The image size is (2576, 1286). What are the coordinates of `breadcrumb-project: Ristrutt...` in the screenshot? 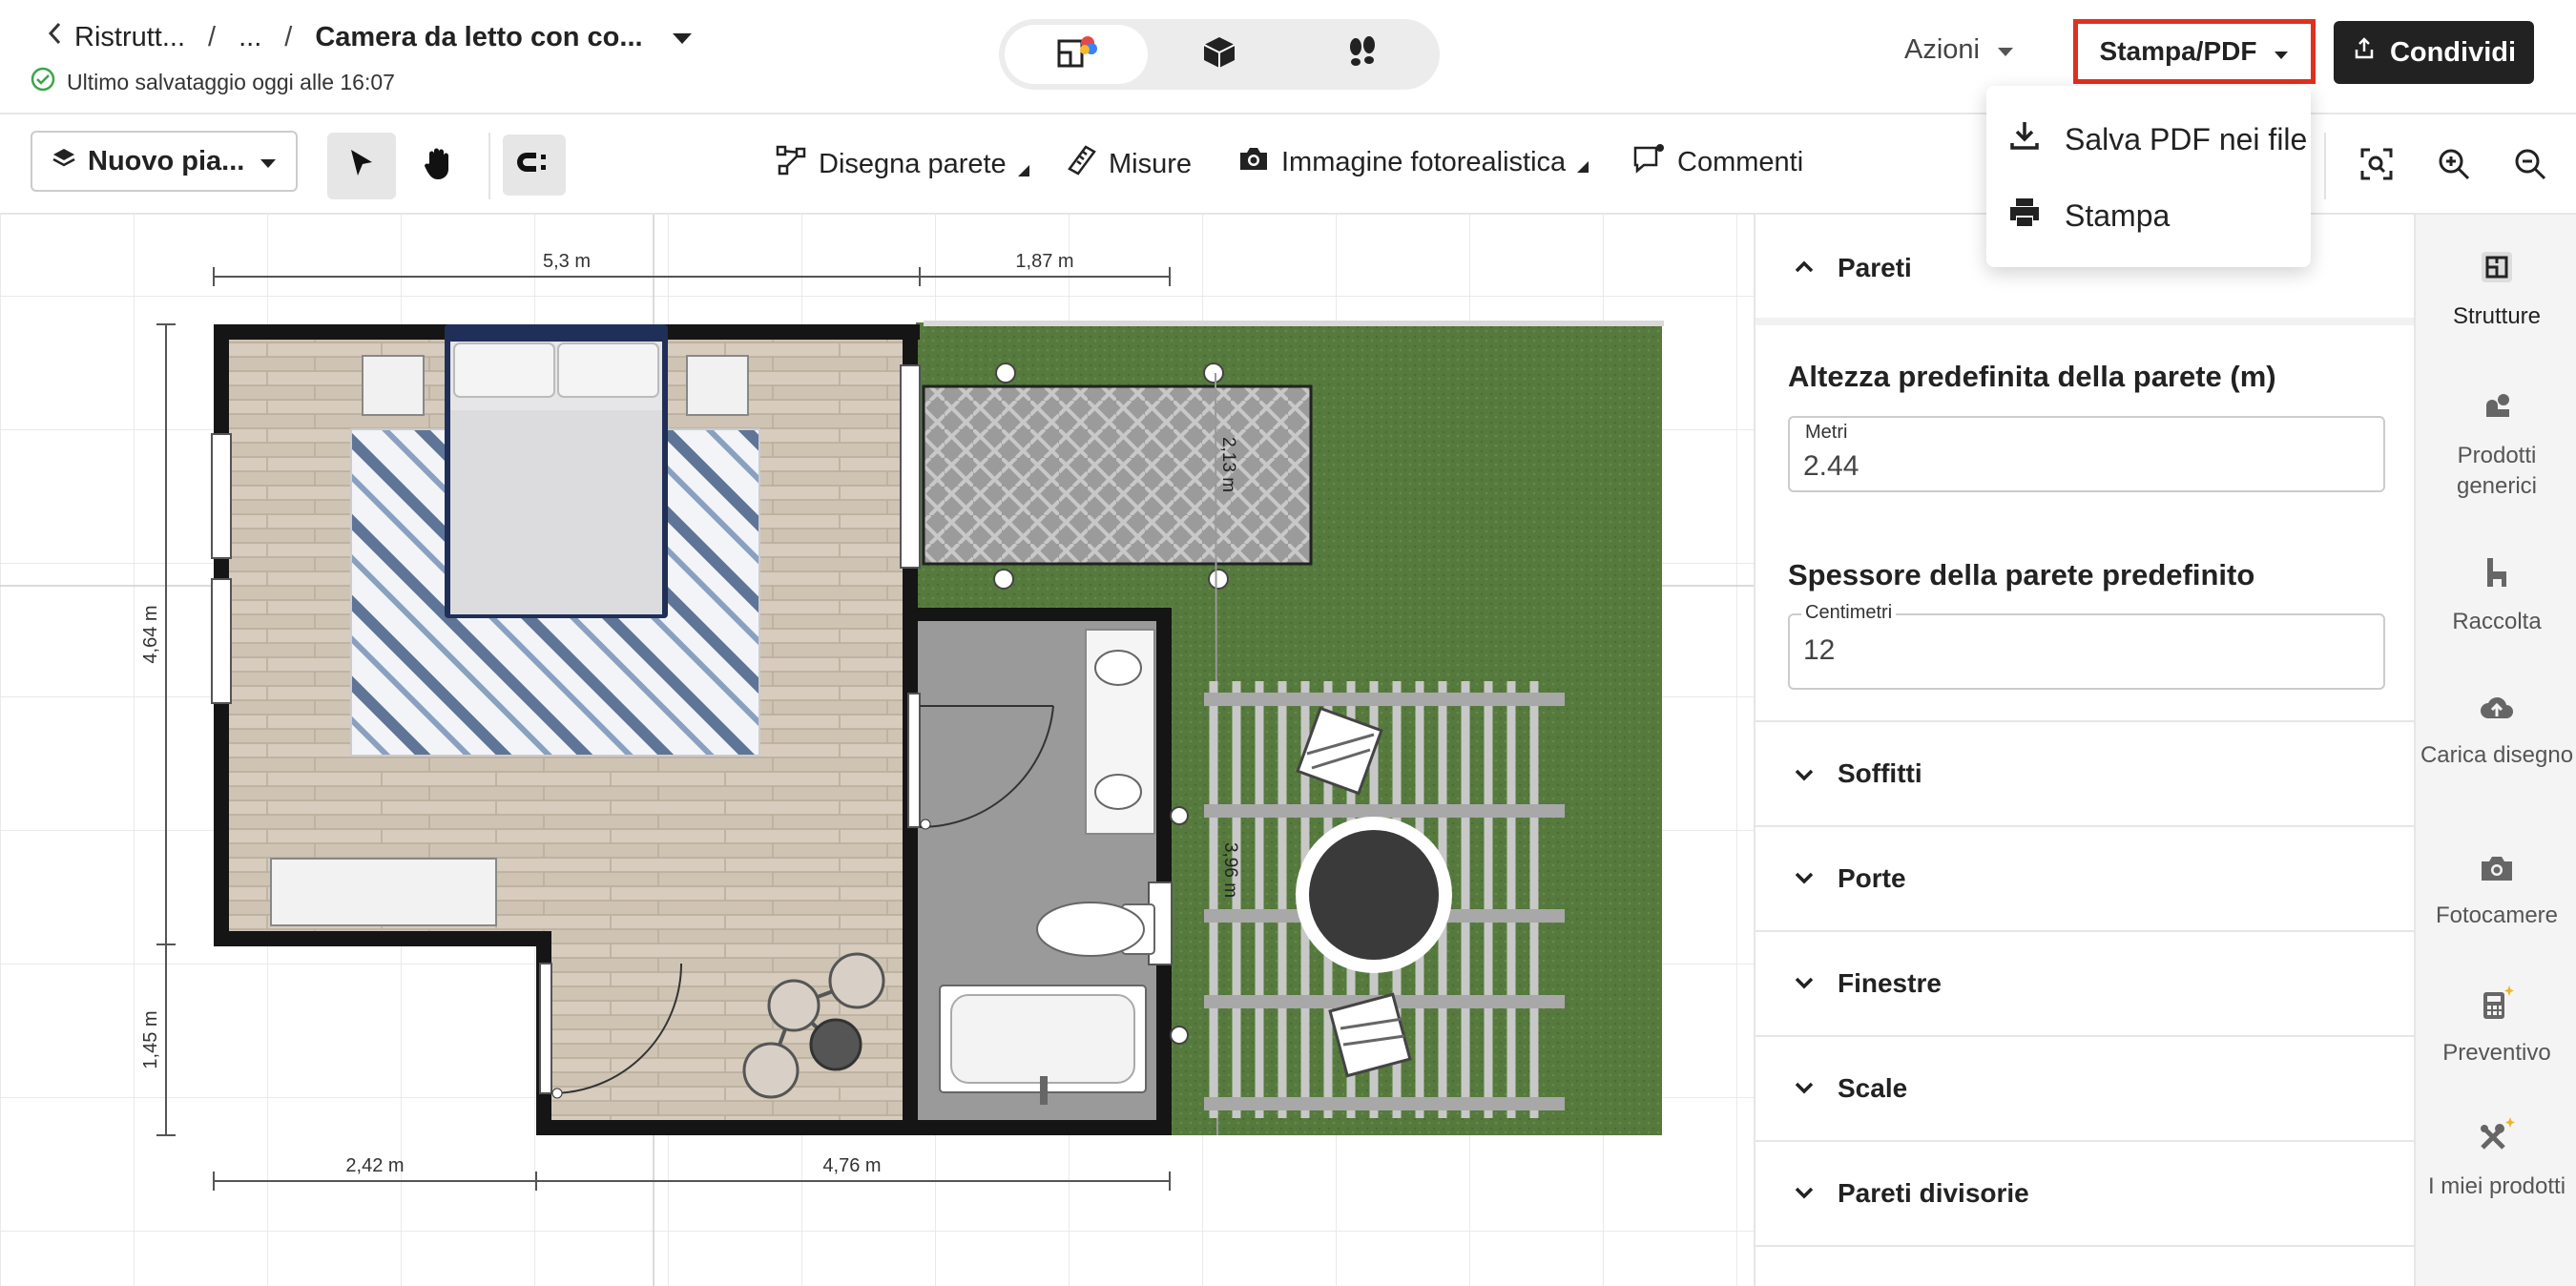 It's located at (129, 37).